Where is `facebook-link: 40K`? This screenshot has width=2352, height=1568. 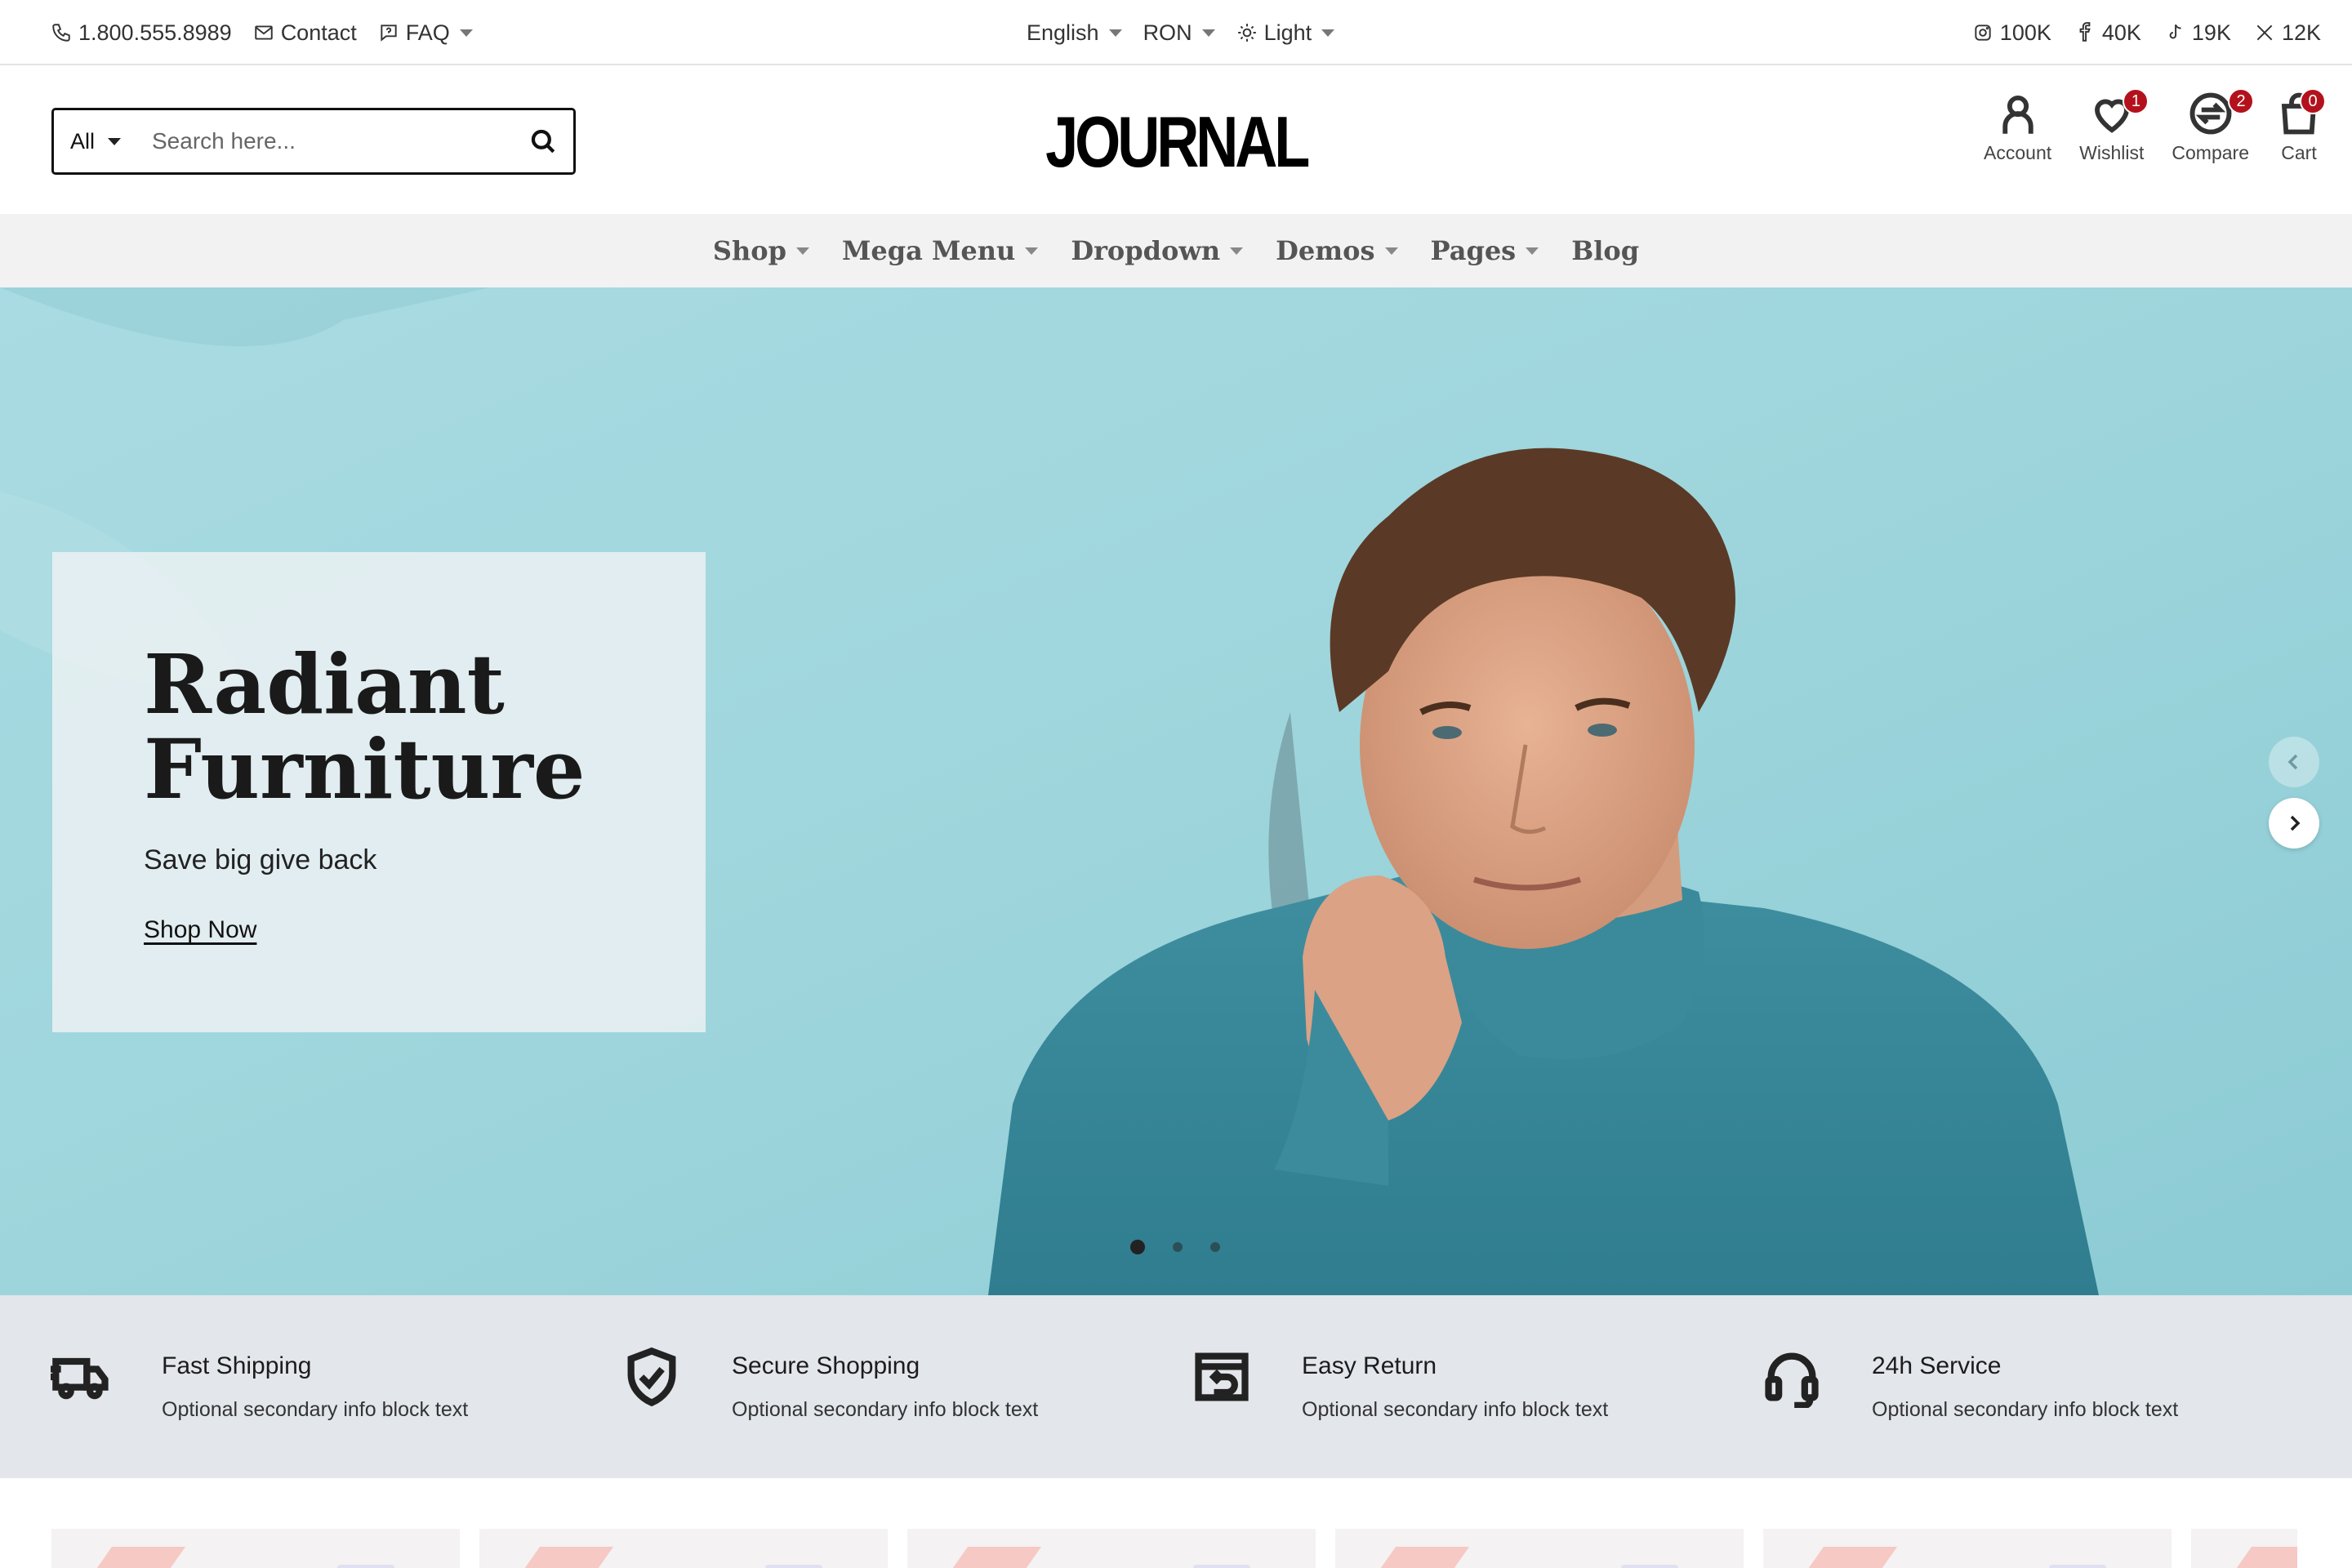 facebook-link: 40K is located at coordinates (2107, 33).